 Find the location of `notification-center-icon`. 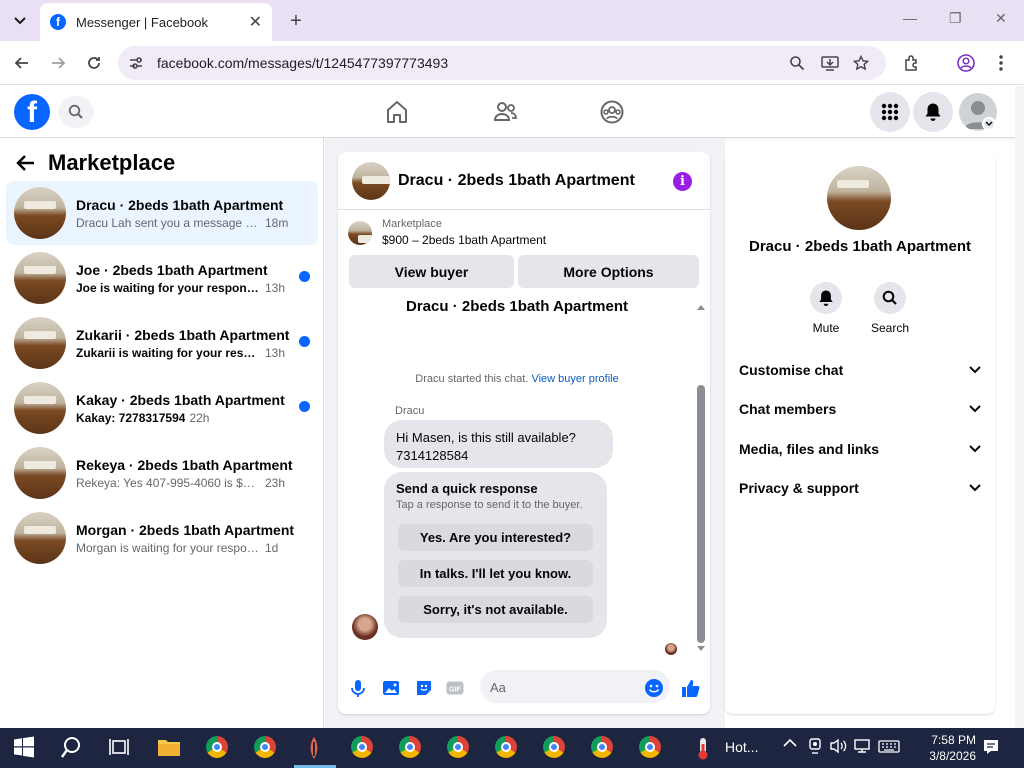

notification-center-icon is located at coordinates (991, 747).